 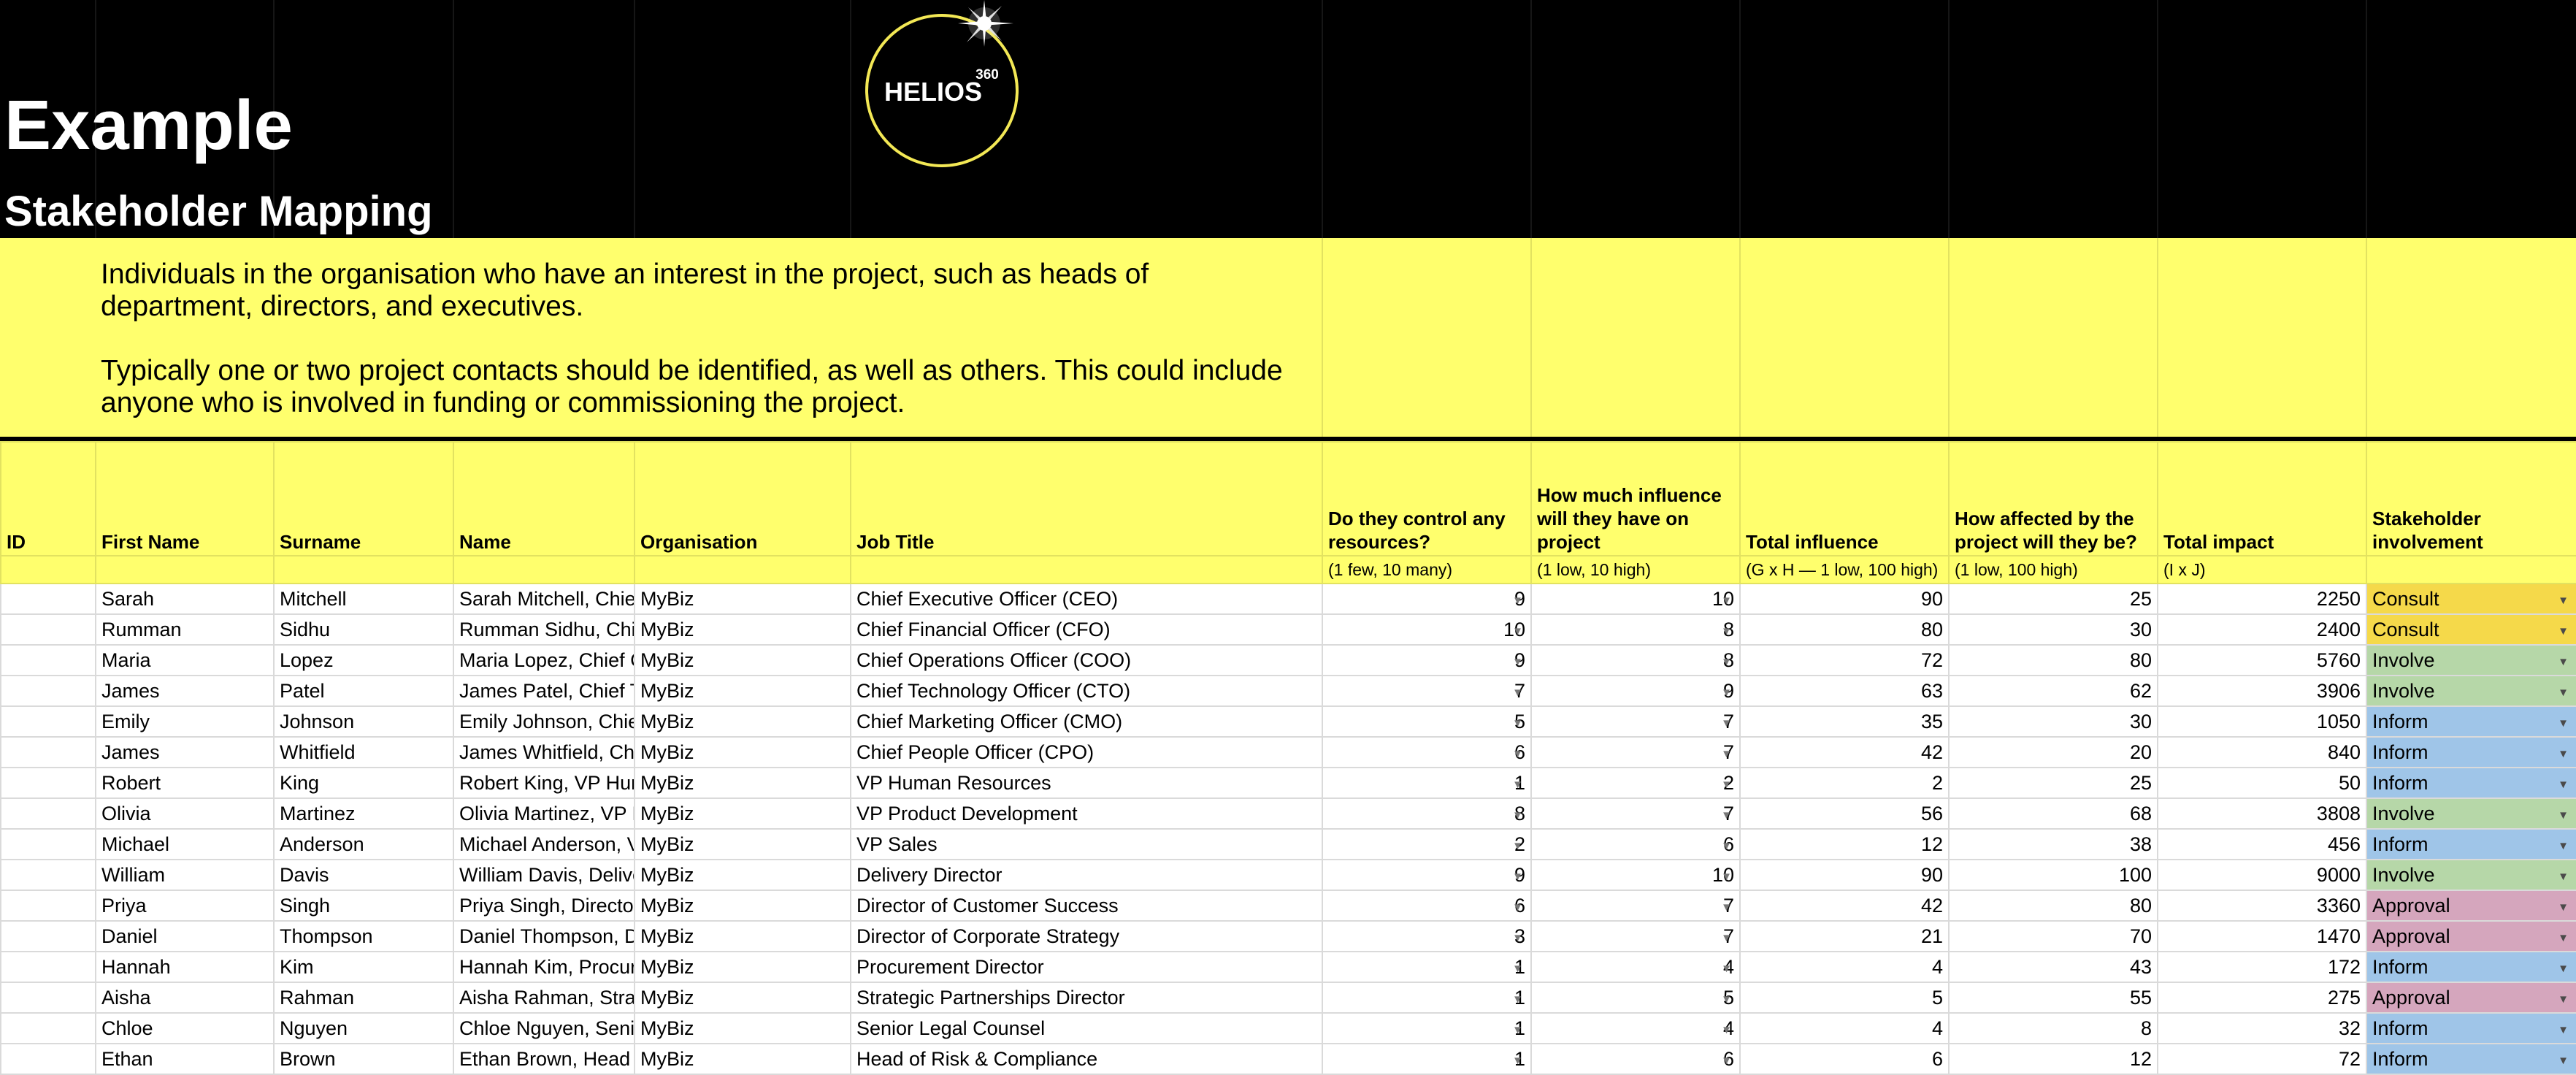 I want to click on cell-name: Priya Singh, Director, so click(x=544, y=906).